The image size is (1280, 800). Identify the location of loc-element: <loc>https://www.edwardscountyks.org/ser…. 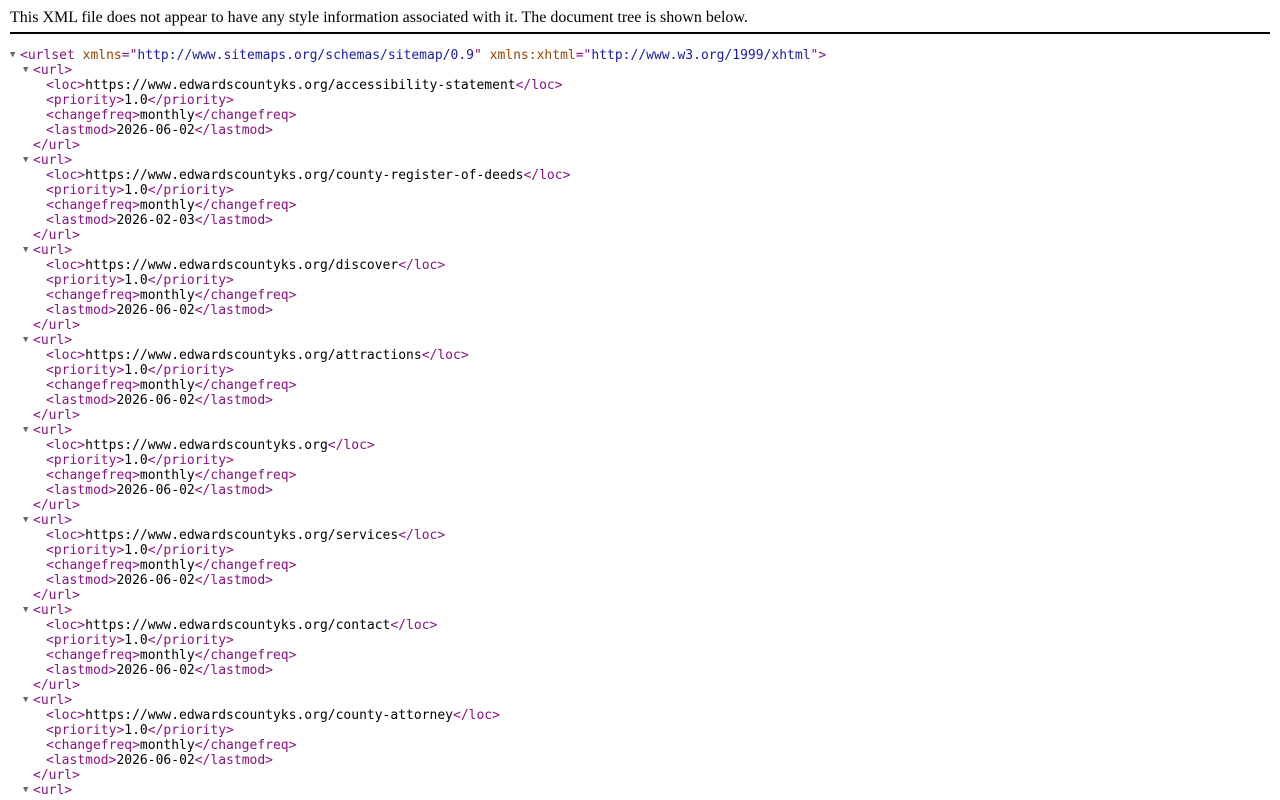
(640, 535).